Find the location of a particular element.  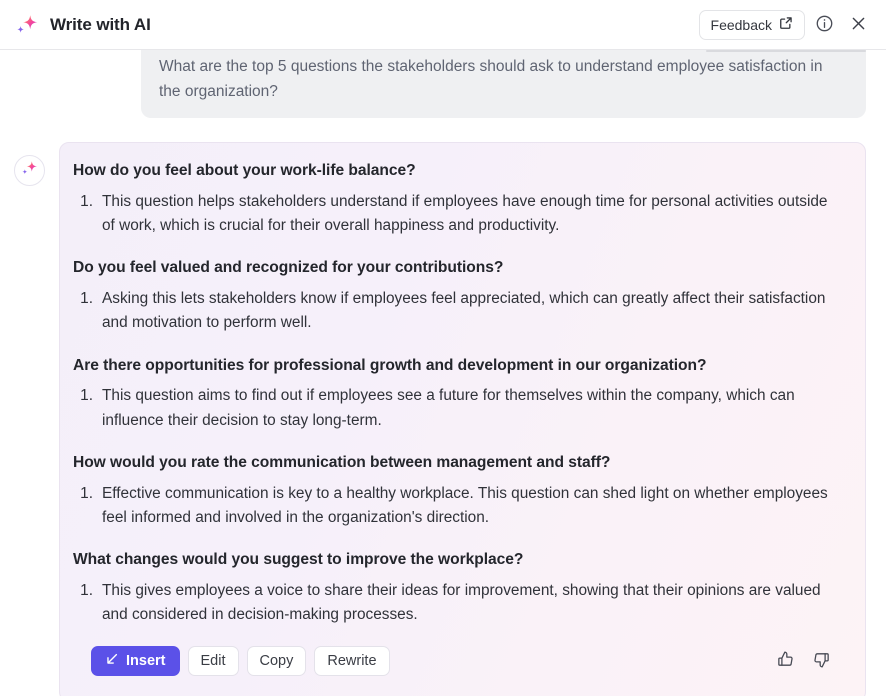

scroll-divider is located at coordinates (786, 51).